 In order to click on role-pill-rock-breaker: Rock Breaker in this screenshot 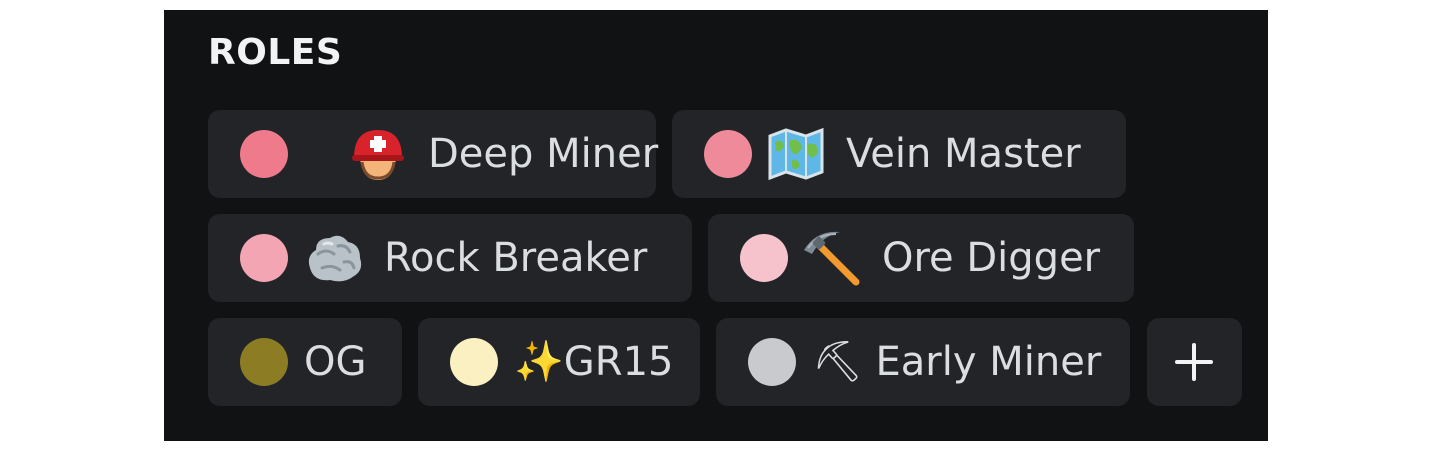, I will do `click(450, 258)`.